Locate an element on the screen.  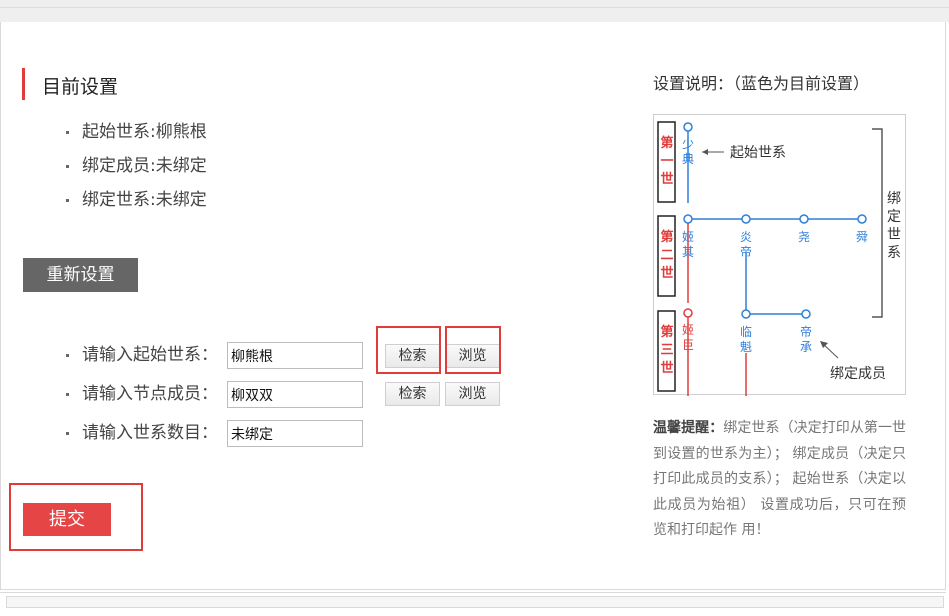
current-start-gen: 起始世系:柳熊根 is located at coordinates (144, 132).